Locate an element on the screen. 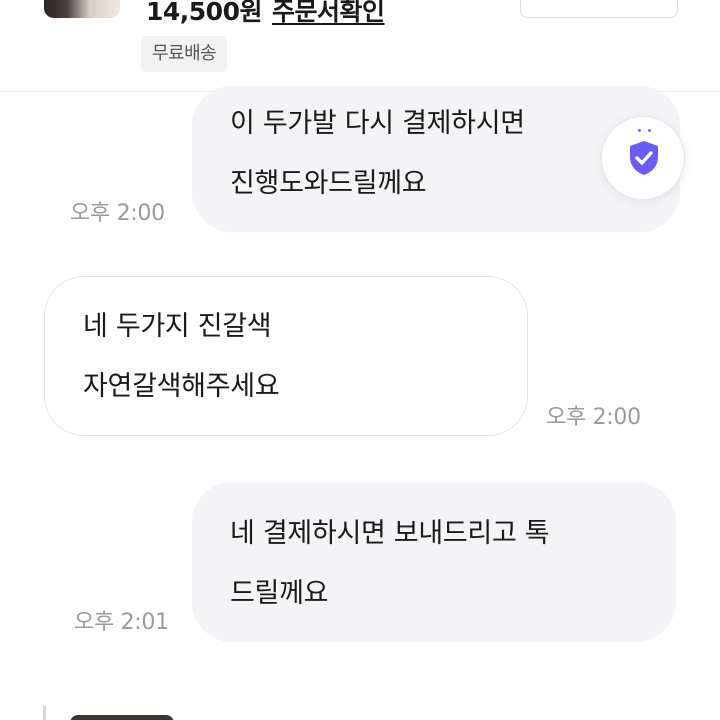  message-bubble-received: 네 두가지 진갈색 자연갈색해주세요 is located at coordinates (286, 356).